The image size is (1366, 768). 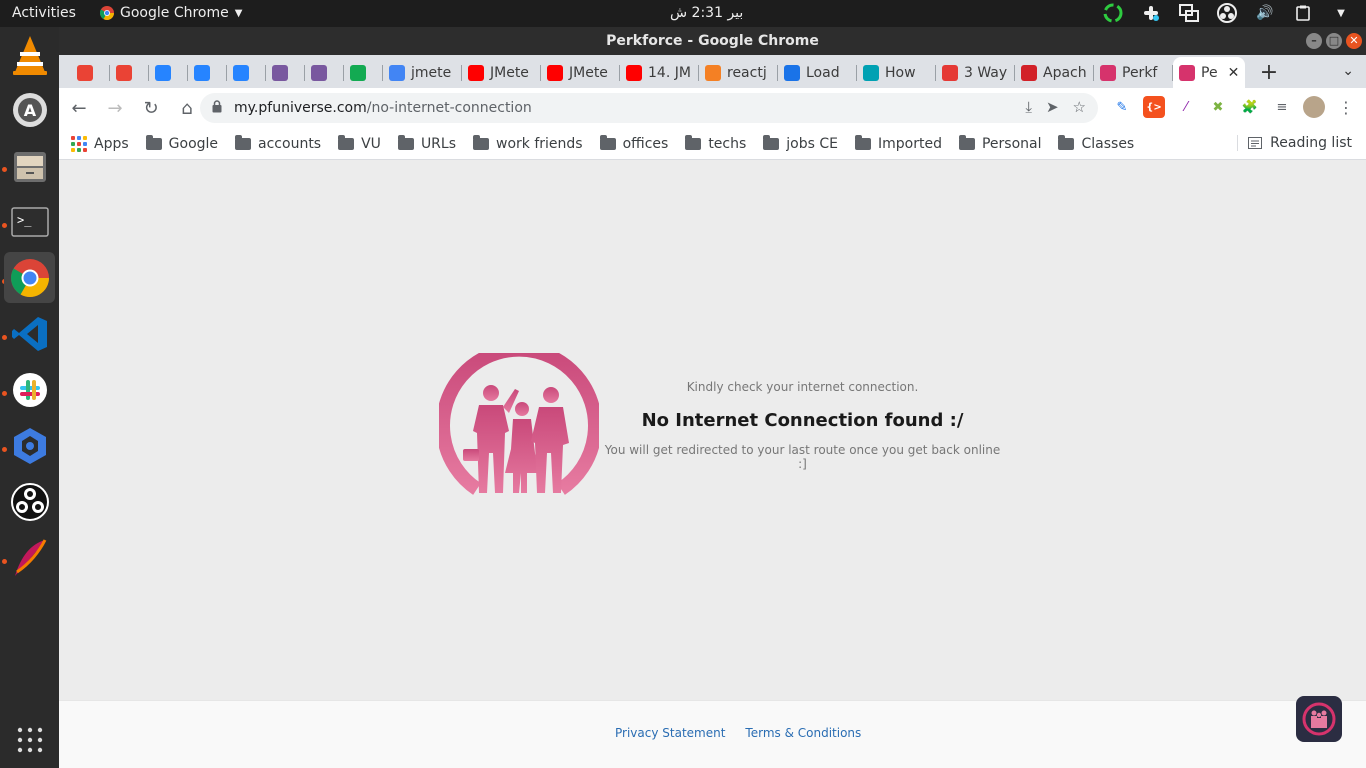 I want to click on stackoverflow-icon, so click(x=713, y=72).